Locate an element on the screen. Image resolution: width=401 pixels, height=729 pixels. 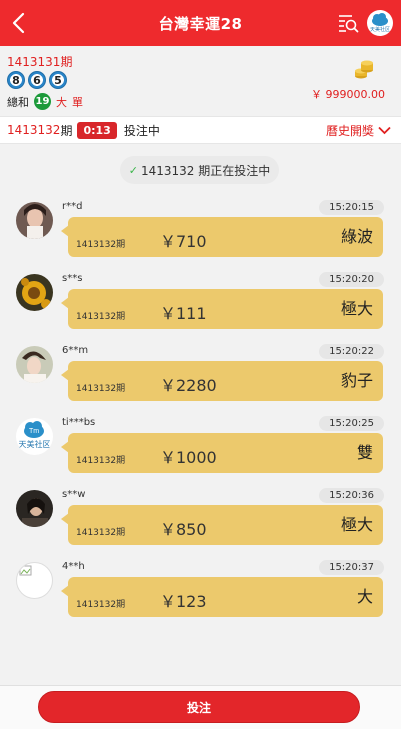
result-ball: 8 is located at coordinates (16, 80).